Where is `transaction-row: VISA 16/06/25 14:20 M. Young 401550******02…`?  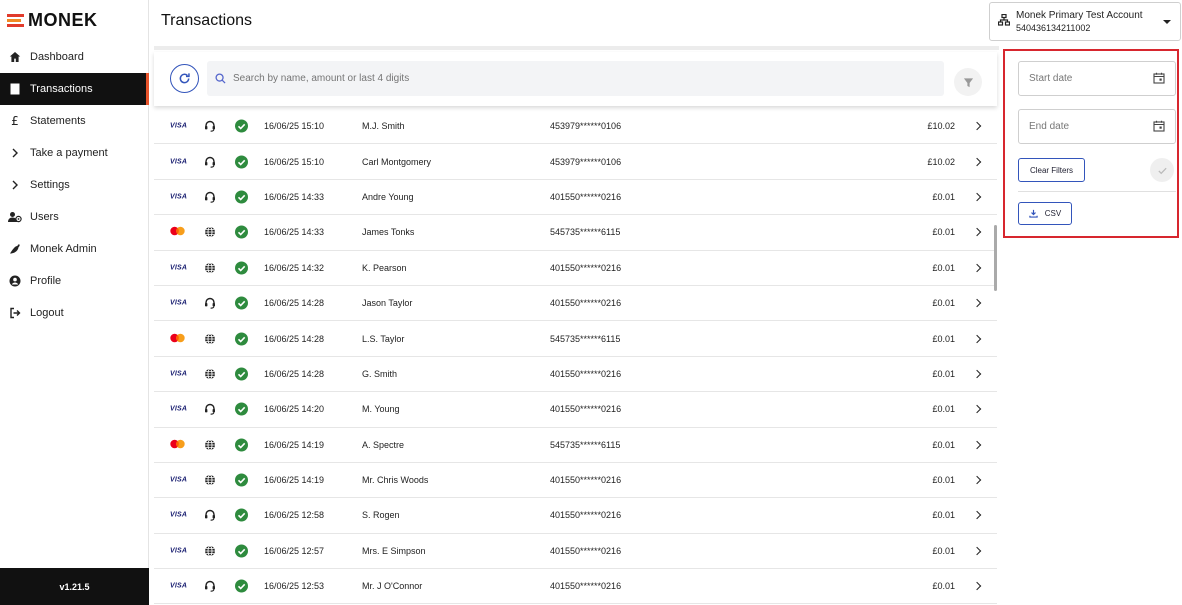 transaction-row: VISA 16/06/25 14:20 M. Young 401550******02… is located at coordinates (575, 410).